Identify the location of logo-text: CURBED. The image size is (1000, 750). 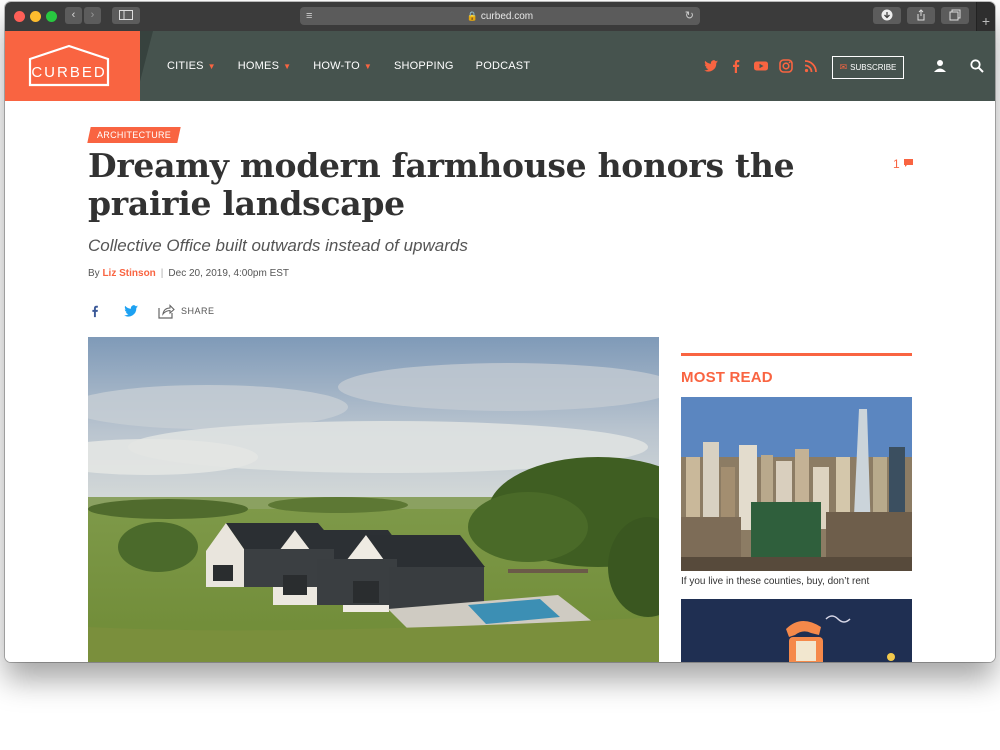
(68, 72).